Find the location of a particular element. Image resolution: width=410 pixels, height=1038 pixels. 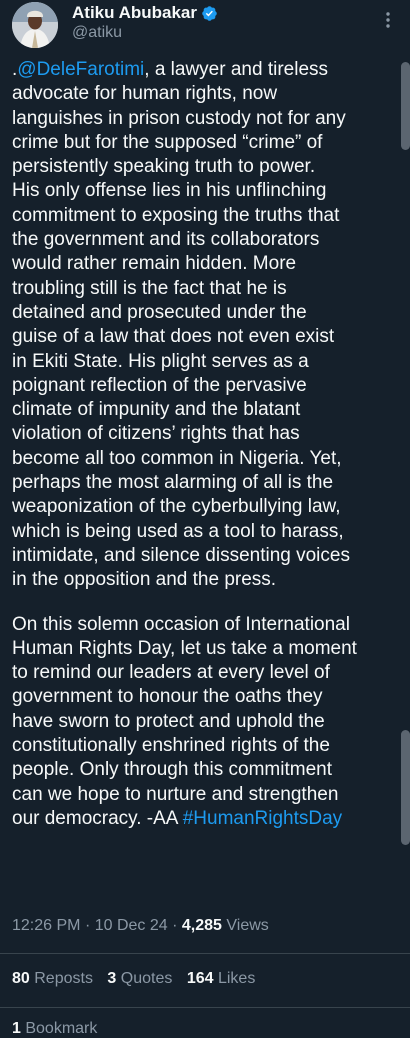

user-handle: @atiku is located at coordinates (97, 33).